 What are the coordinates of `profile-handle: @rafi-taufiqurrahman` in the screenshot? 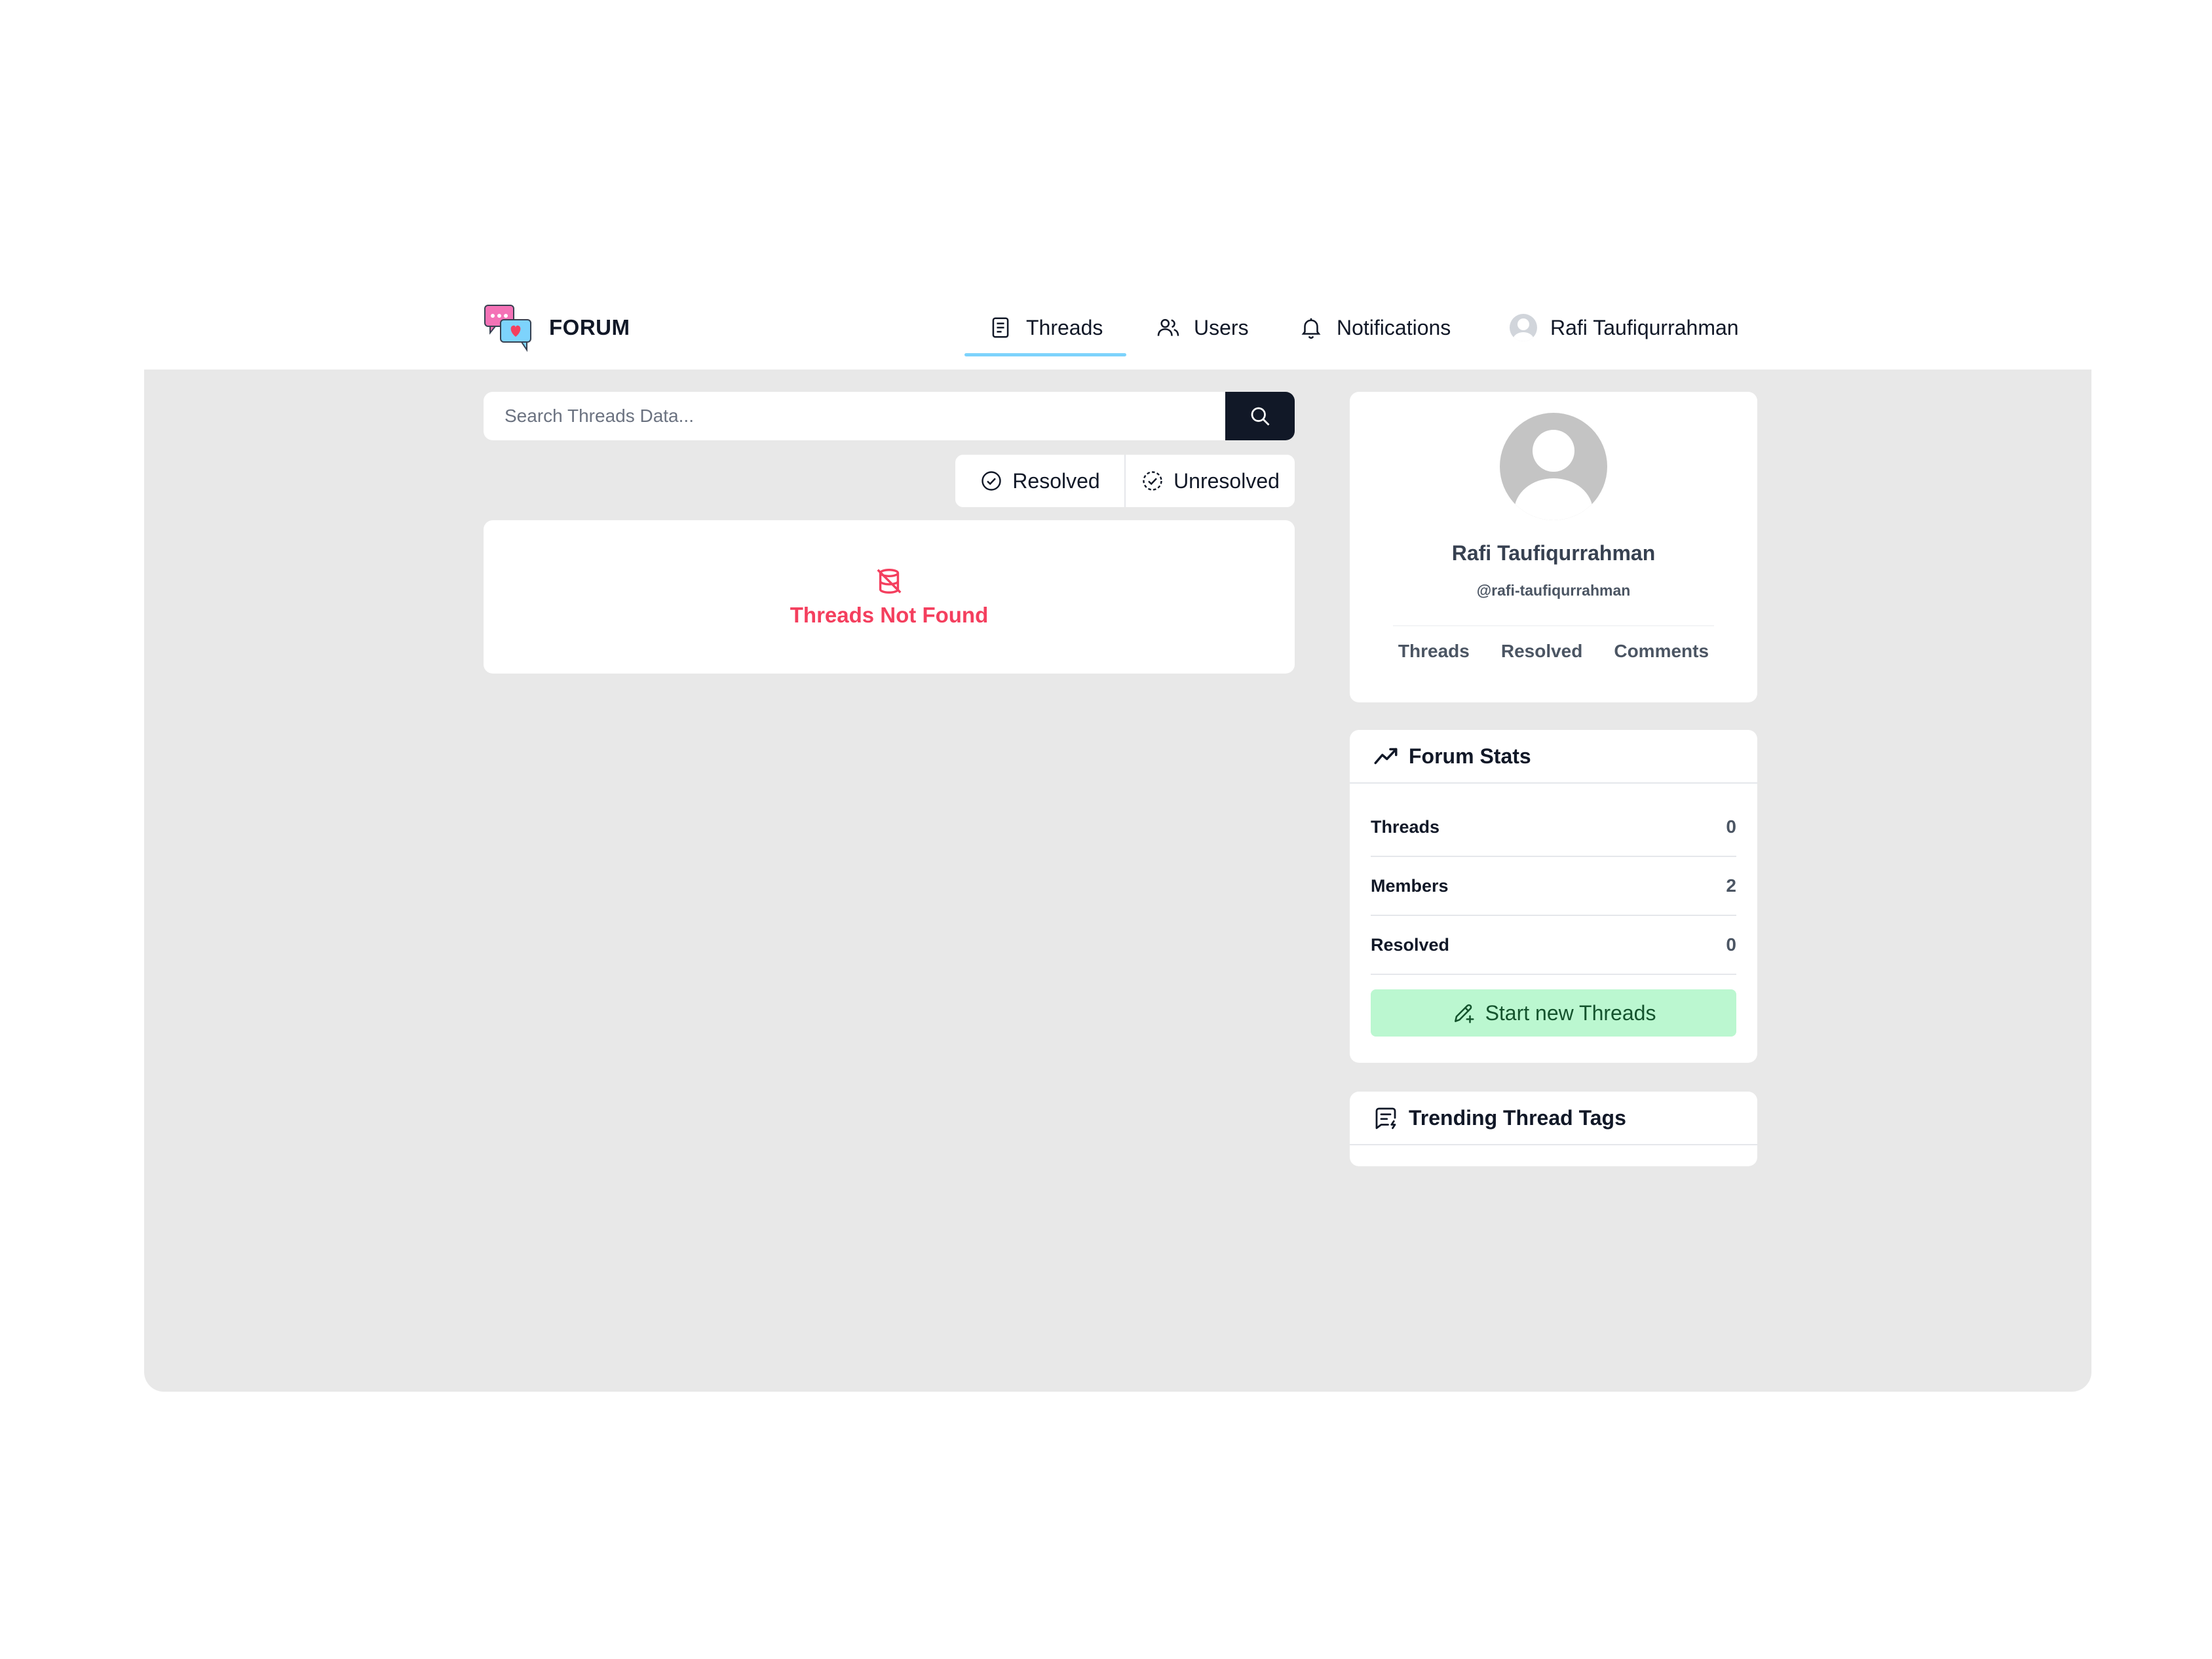 It's located at (1553, 590).